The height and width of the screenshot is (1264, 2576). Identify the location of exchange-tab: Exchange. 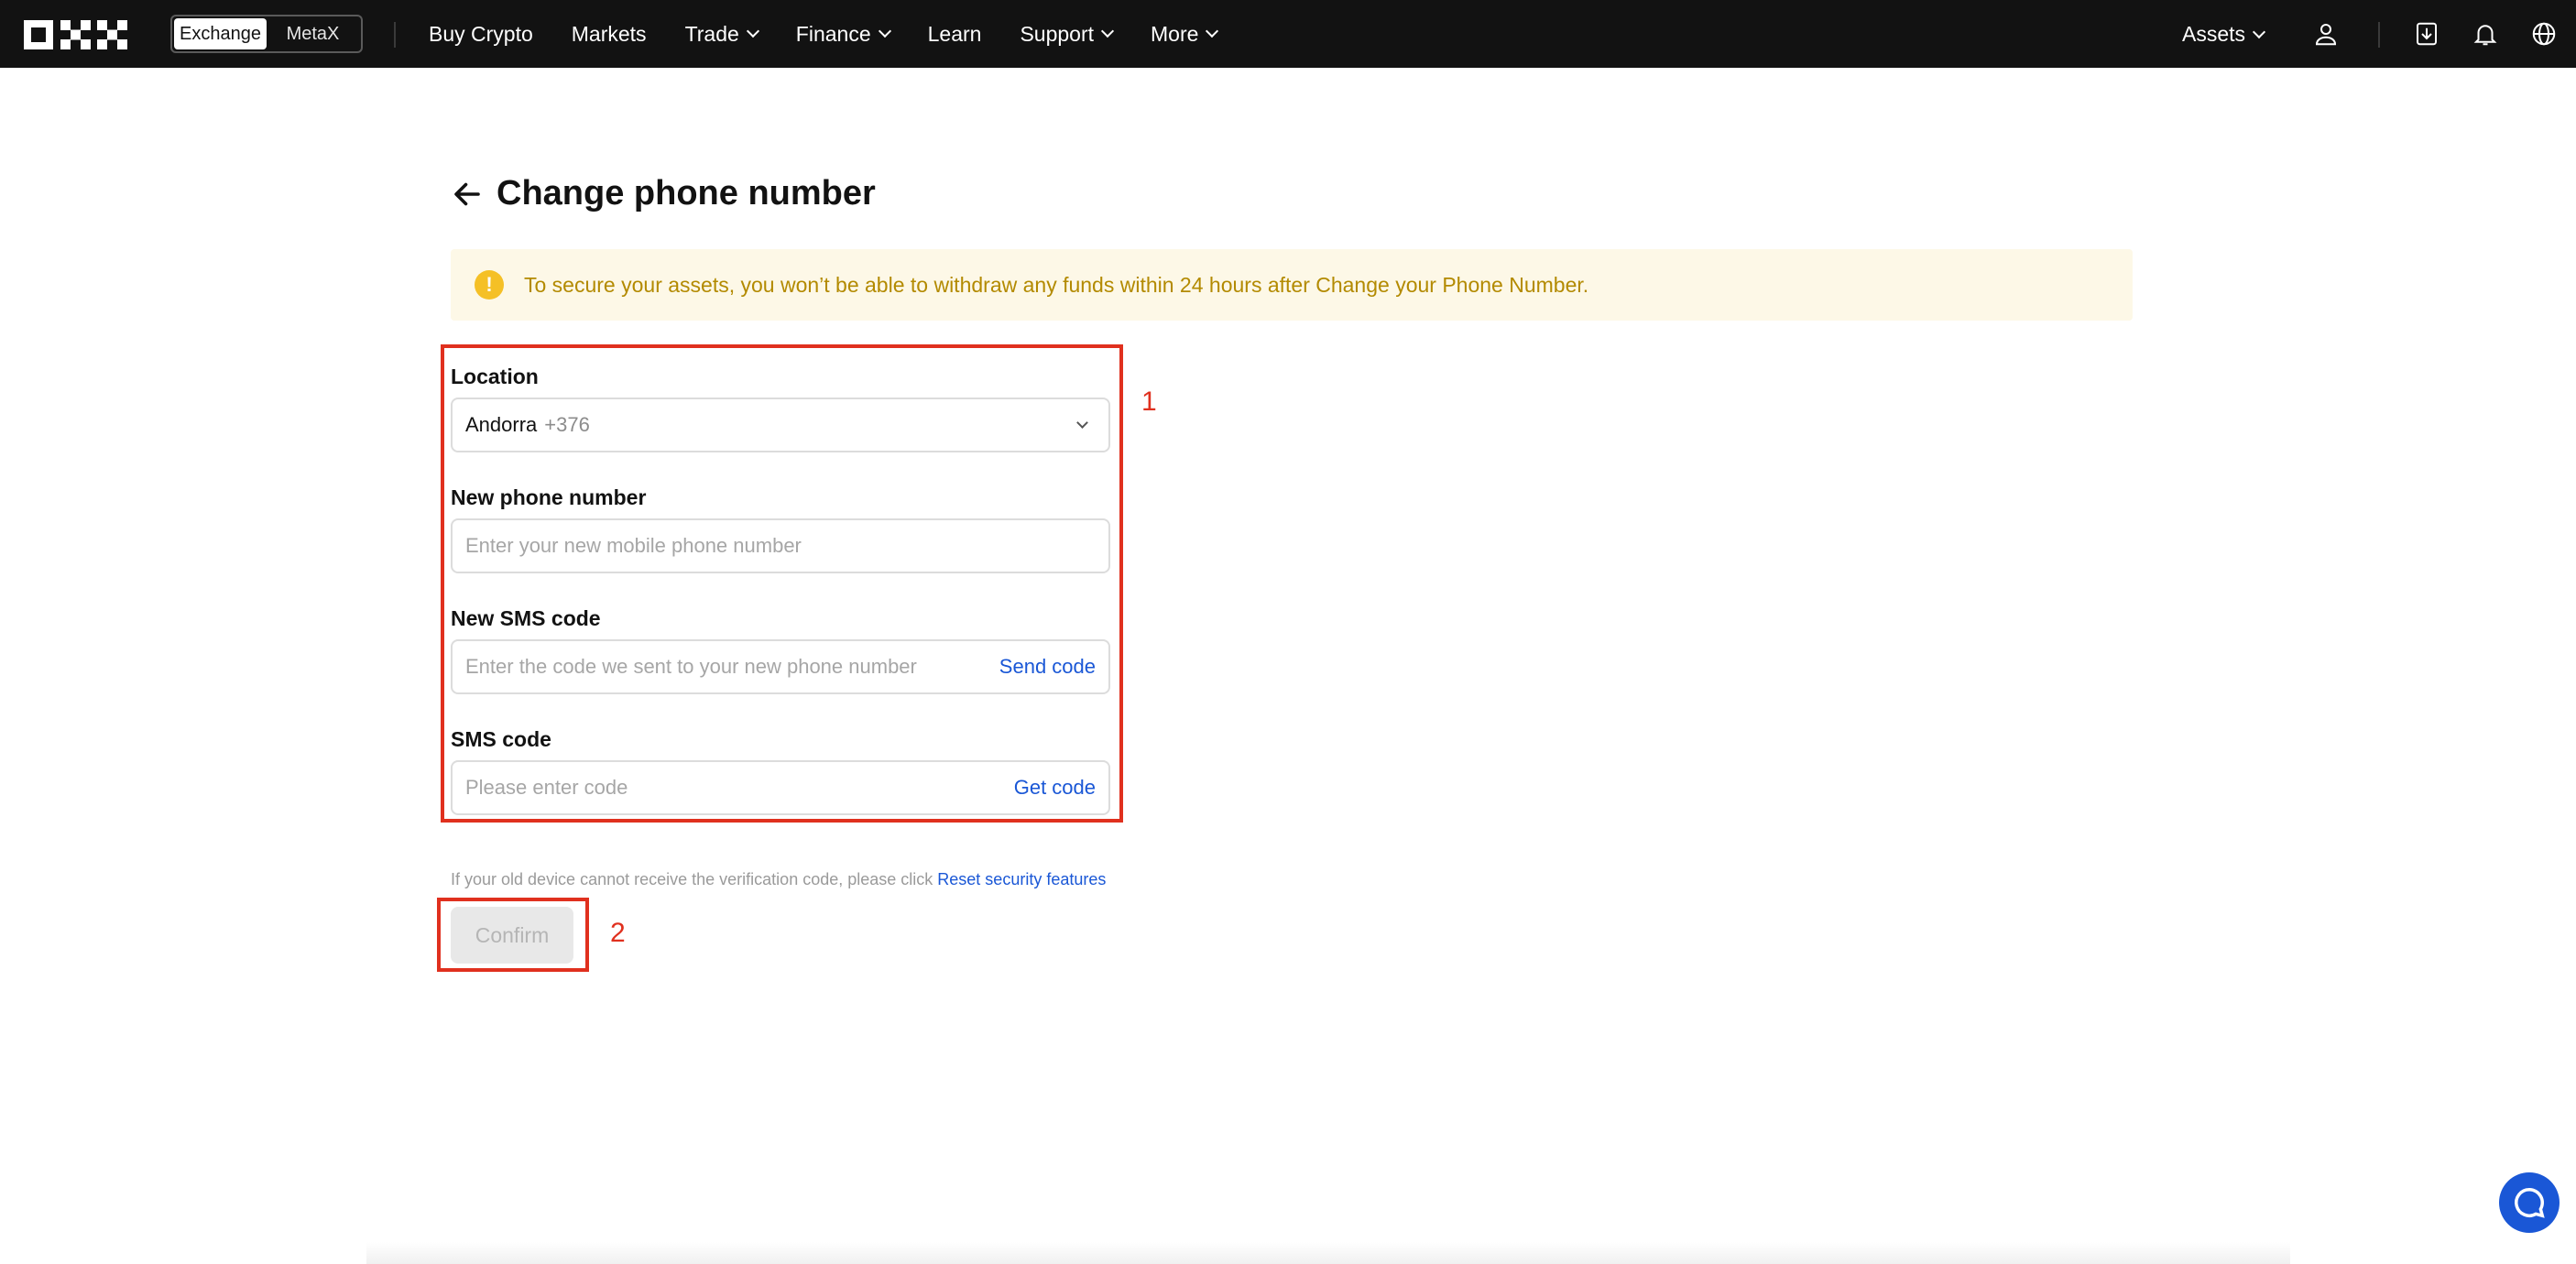
(221, 33).